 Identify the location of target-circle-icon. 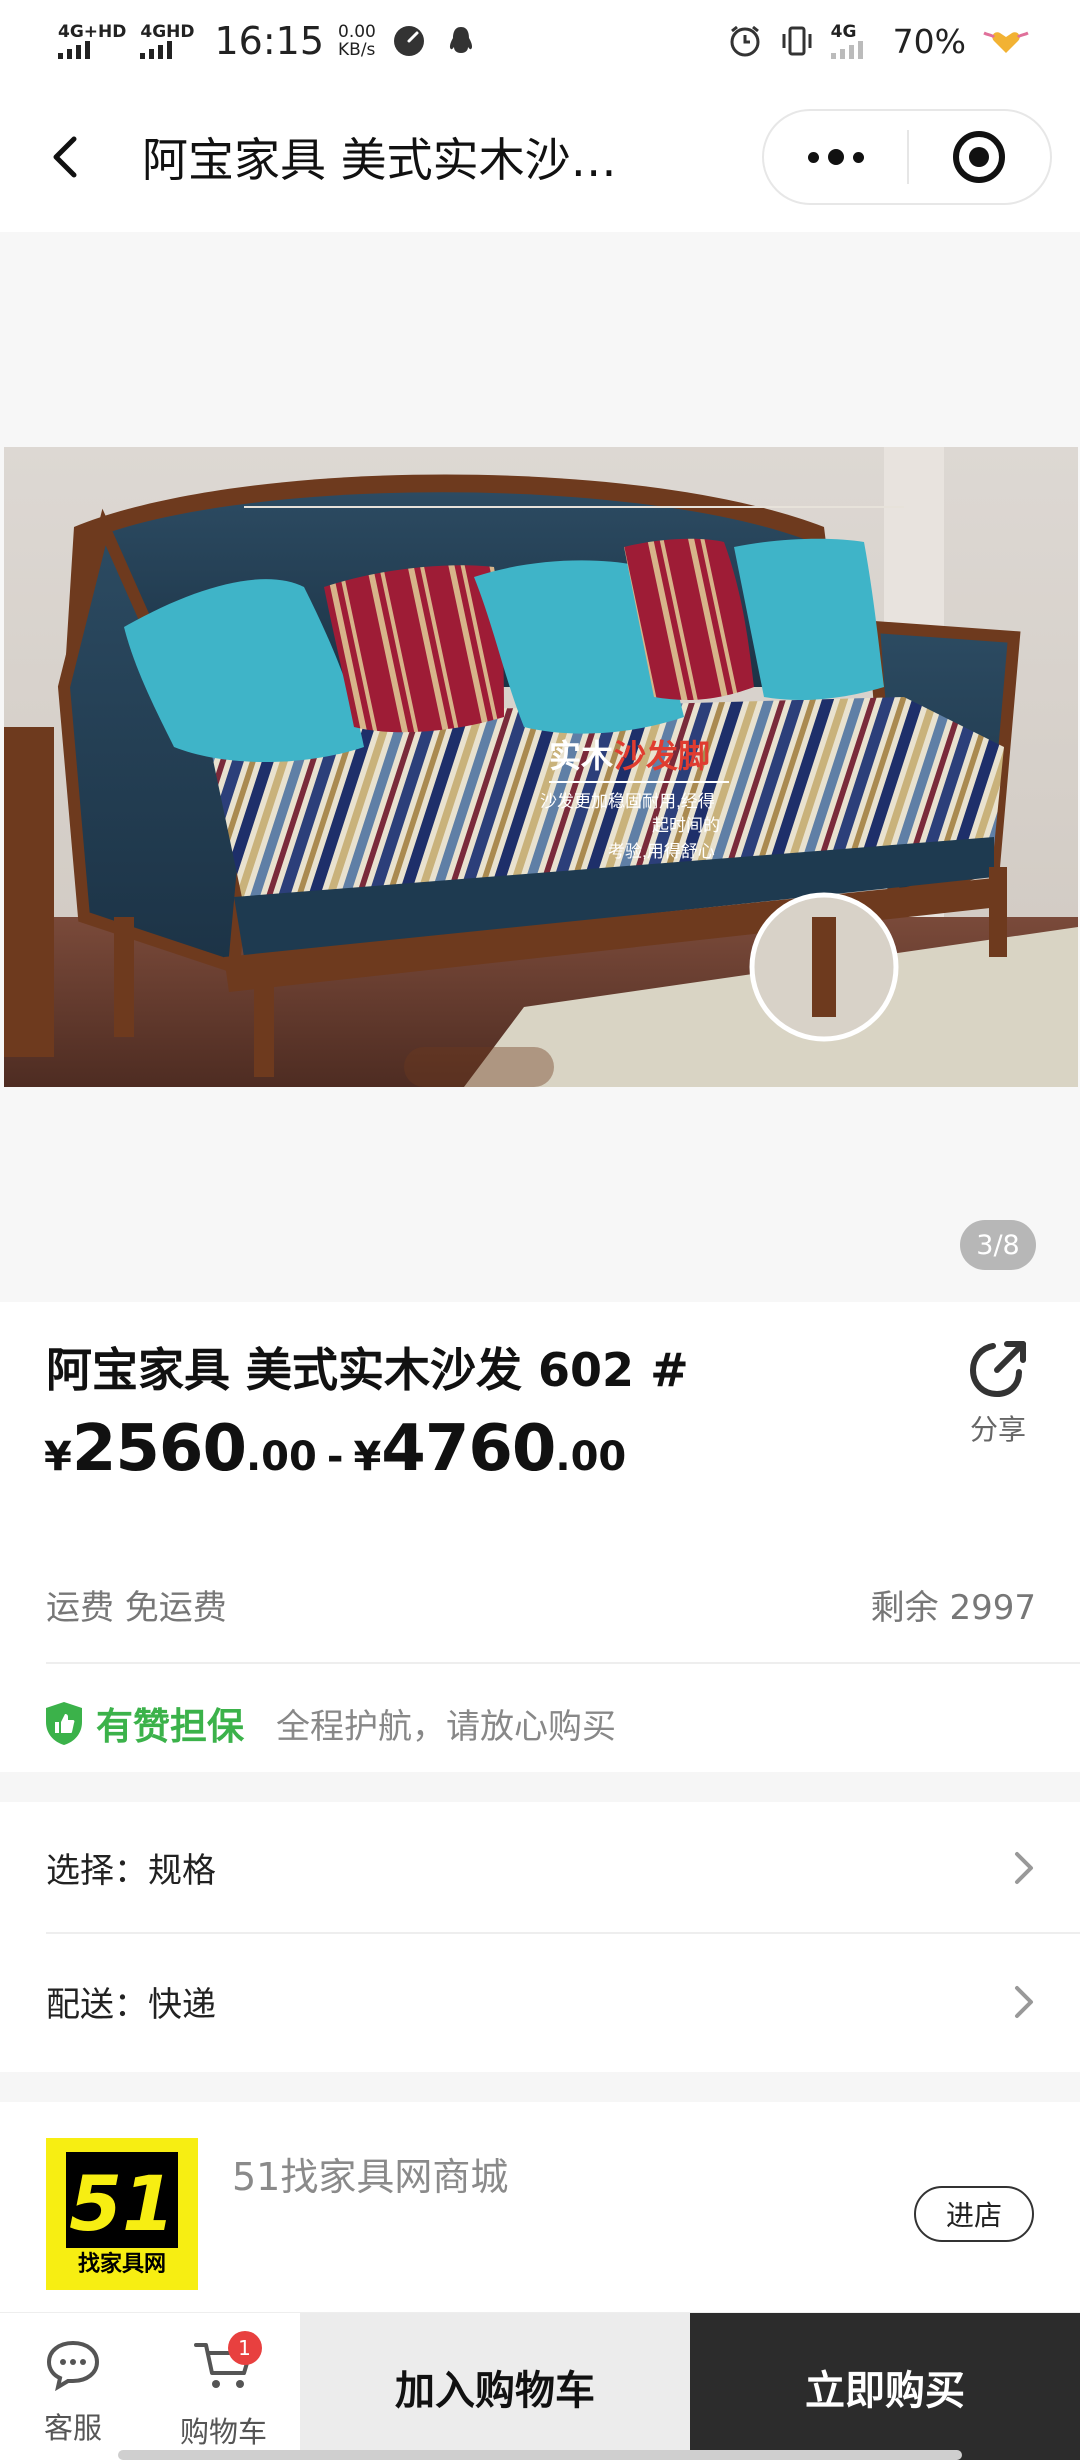
(979, 157).